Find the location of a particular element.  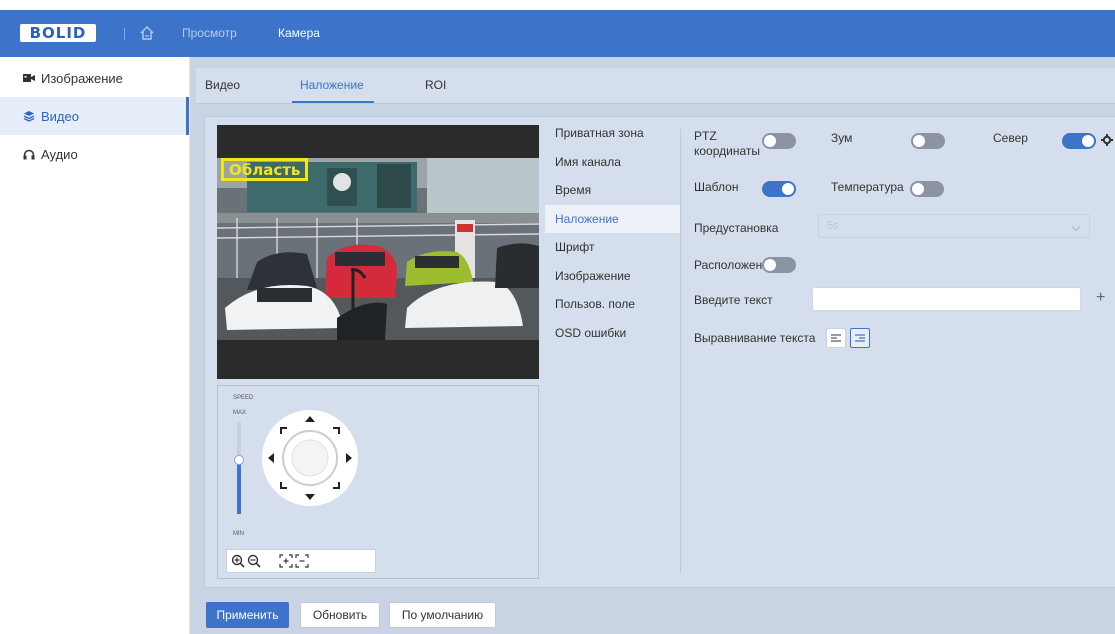

template-toggle is located at coordinates (779, 189).